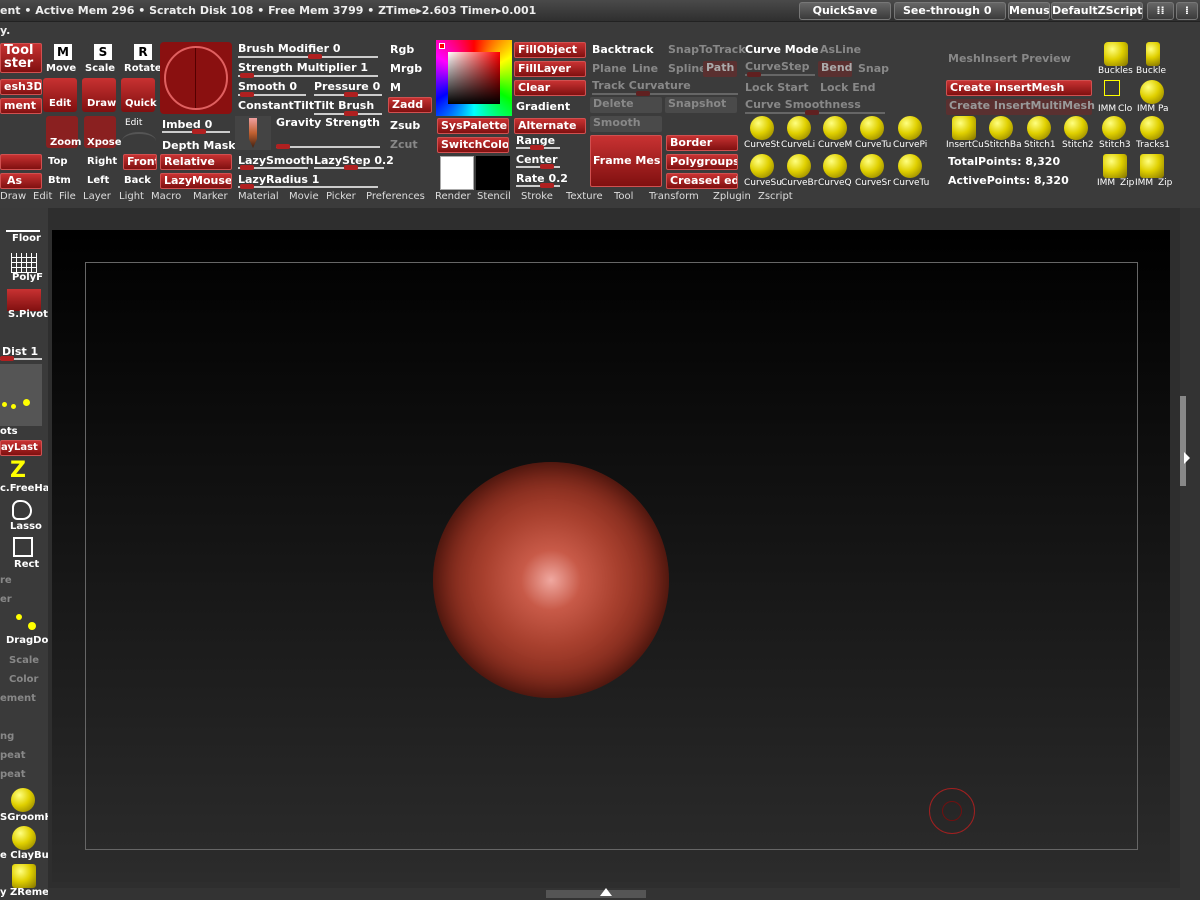 The width and height of the screenshot is (1200, 900). Describe the element at coordinates (404, 144) in the screenshot. I see `zcut-button: Zcut` at that location.